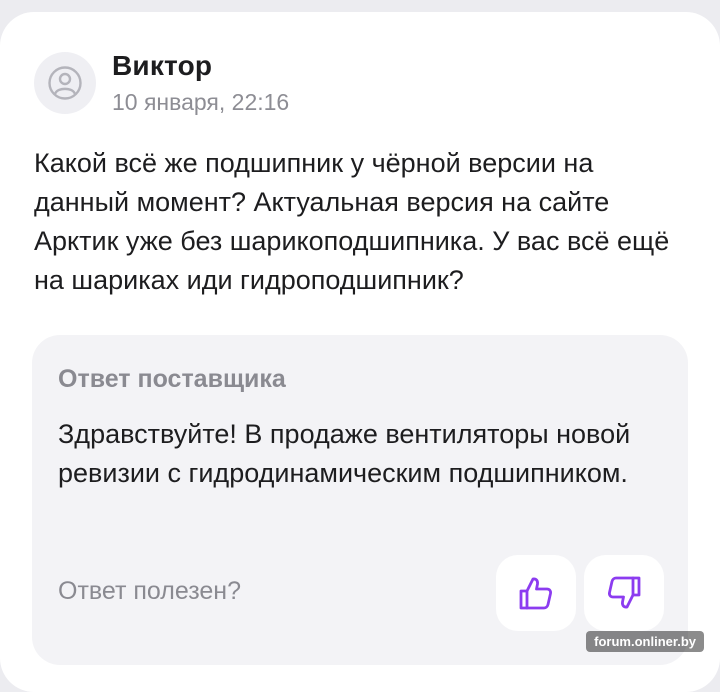  I want to click on avatar, so click(65, 83).